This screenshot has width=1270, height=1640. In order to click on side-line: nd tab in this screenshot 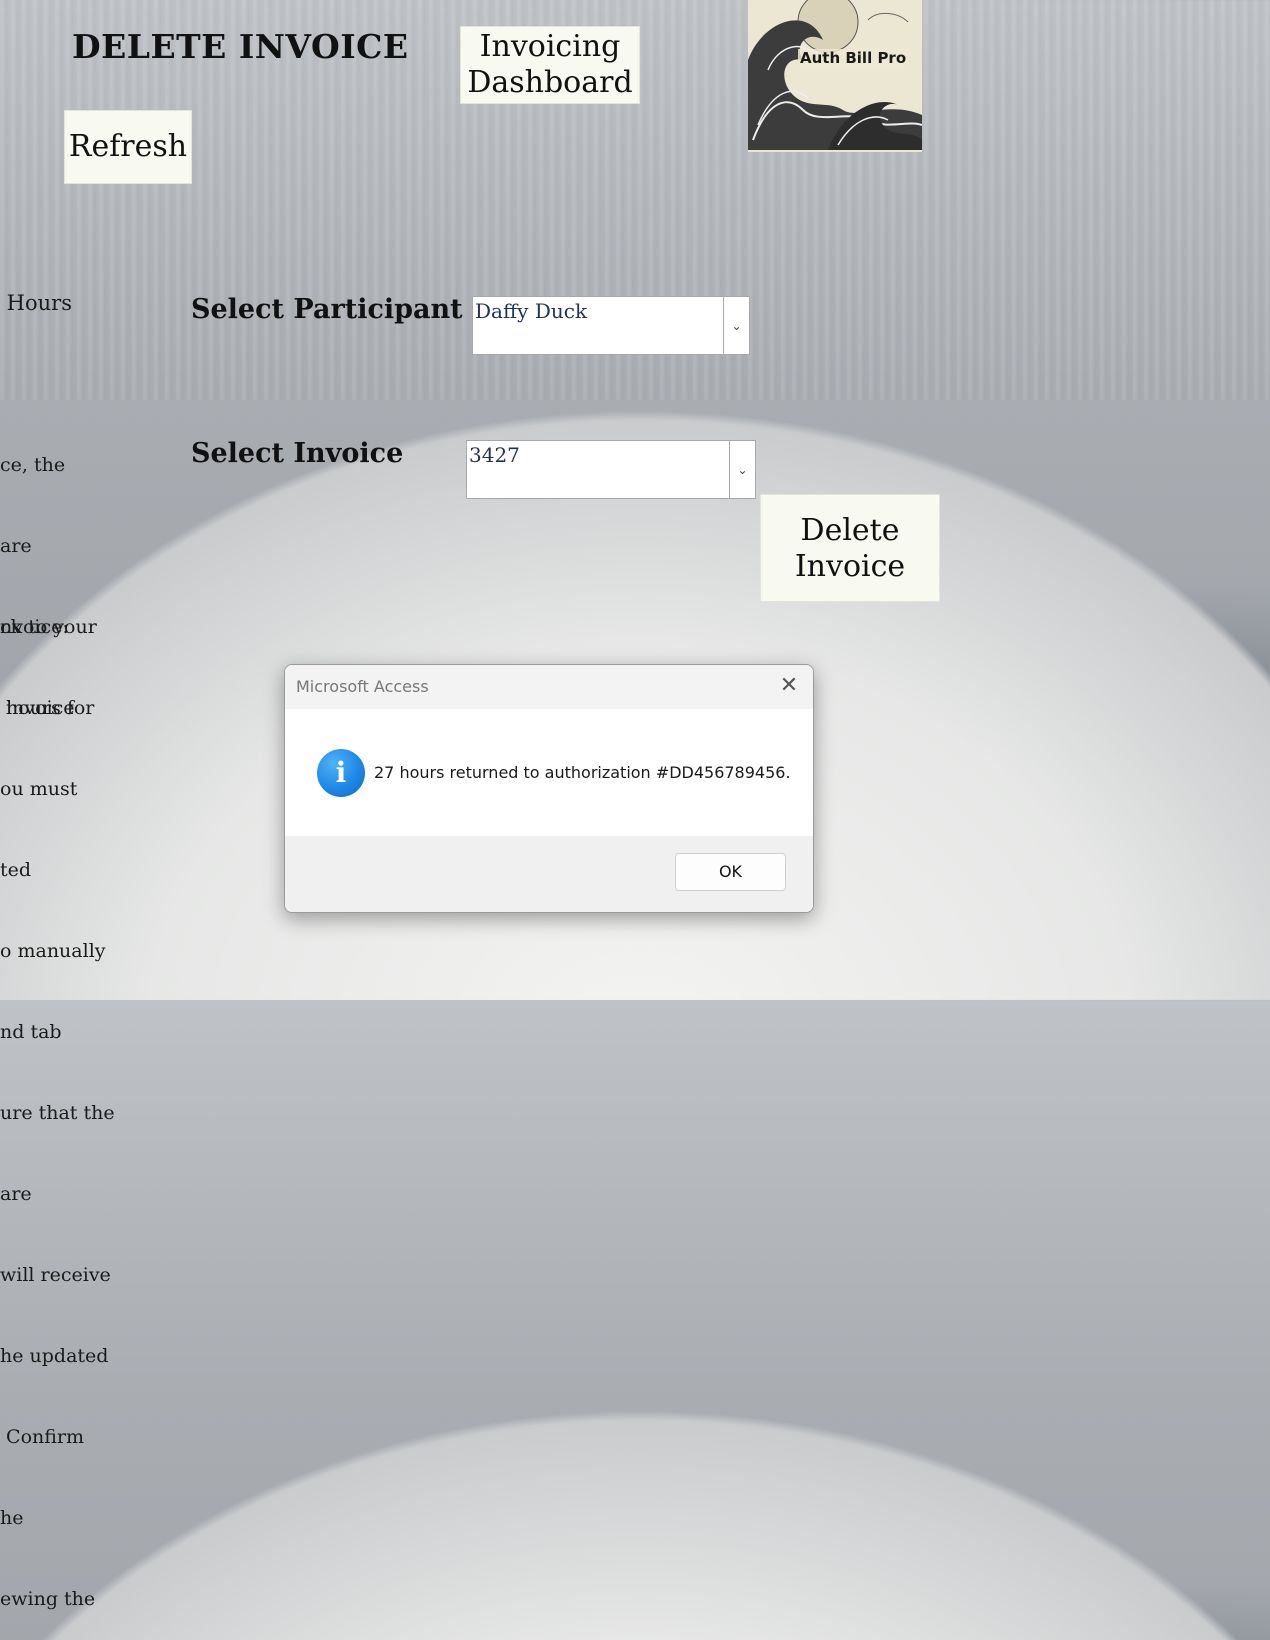, I will do `click(31, 1032)`.